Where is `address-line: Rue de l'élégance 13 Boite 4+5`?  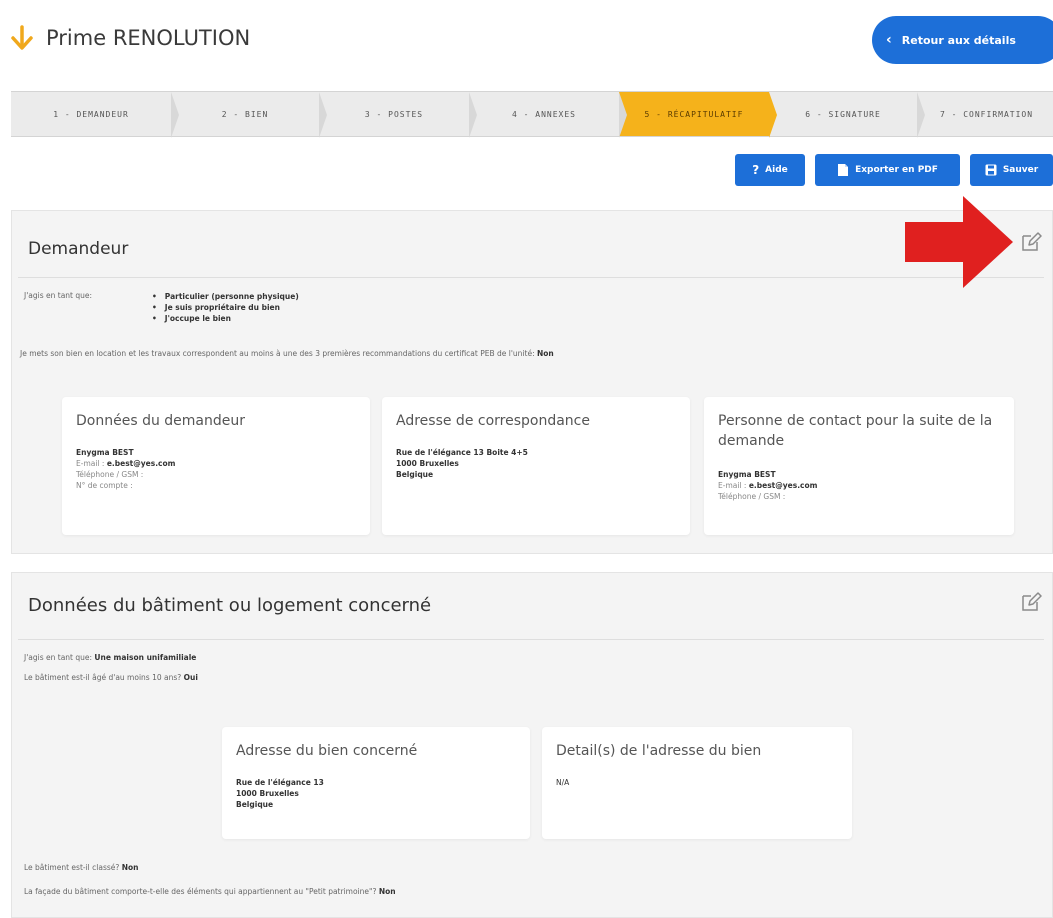 address-line: Rue de l'élégance 13 Boite 4+5 is located at coordinates (462, 452).